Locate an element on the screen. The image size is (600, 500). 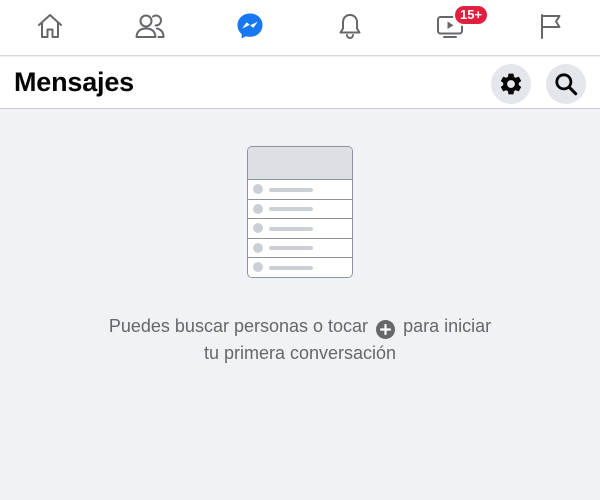
nav-friends is located at coordinates (150, 26).